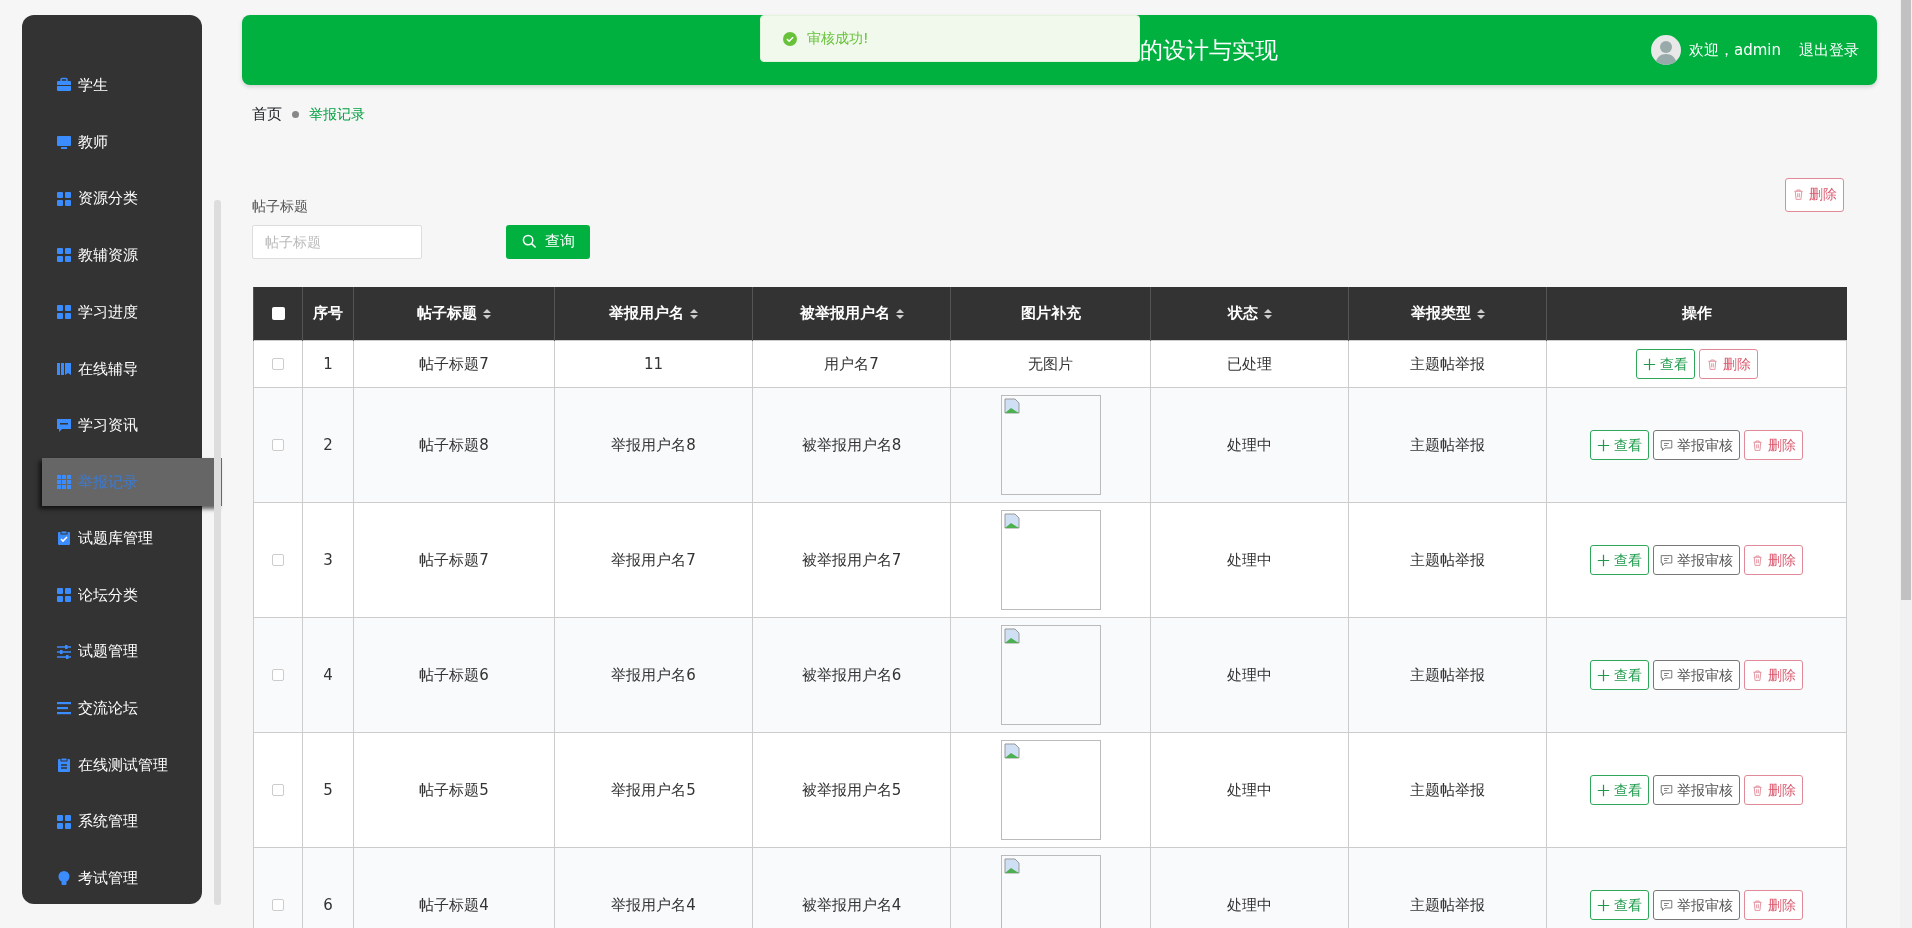 The height and width of the screenshot is (928, 1912). What do you see at coordinates (112, 651) in the screenshot?
I see `sidebar-item: 试题管理` at bounding box center [112, 651].